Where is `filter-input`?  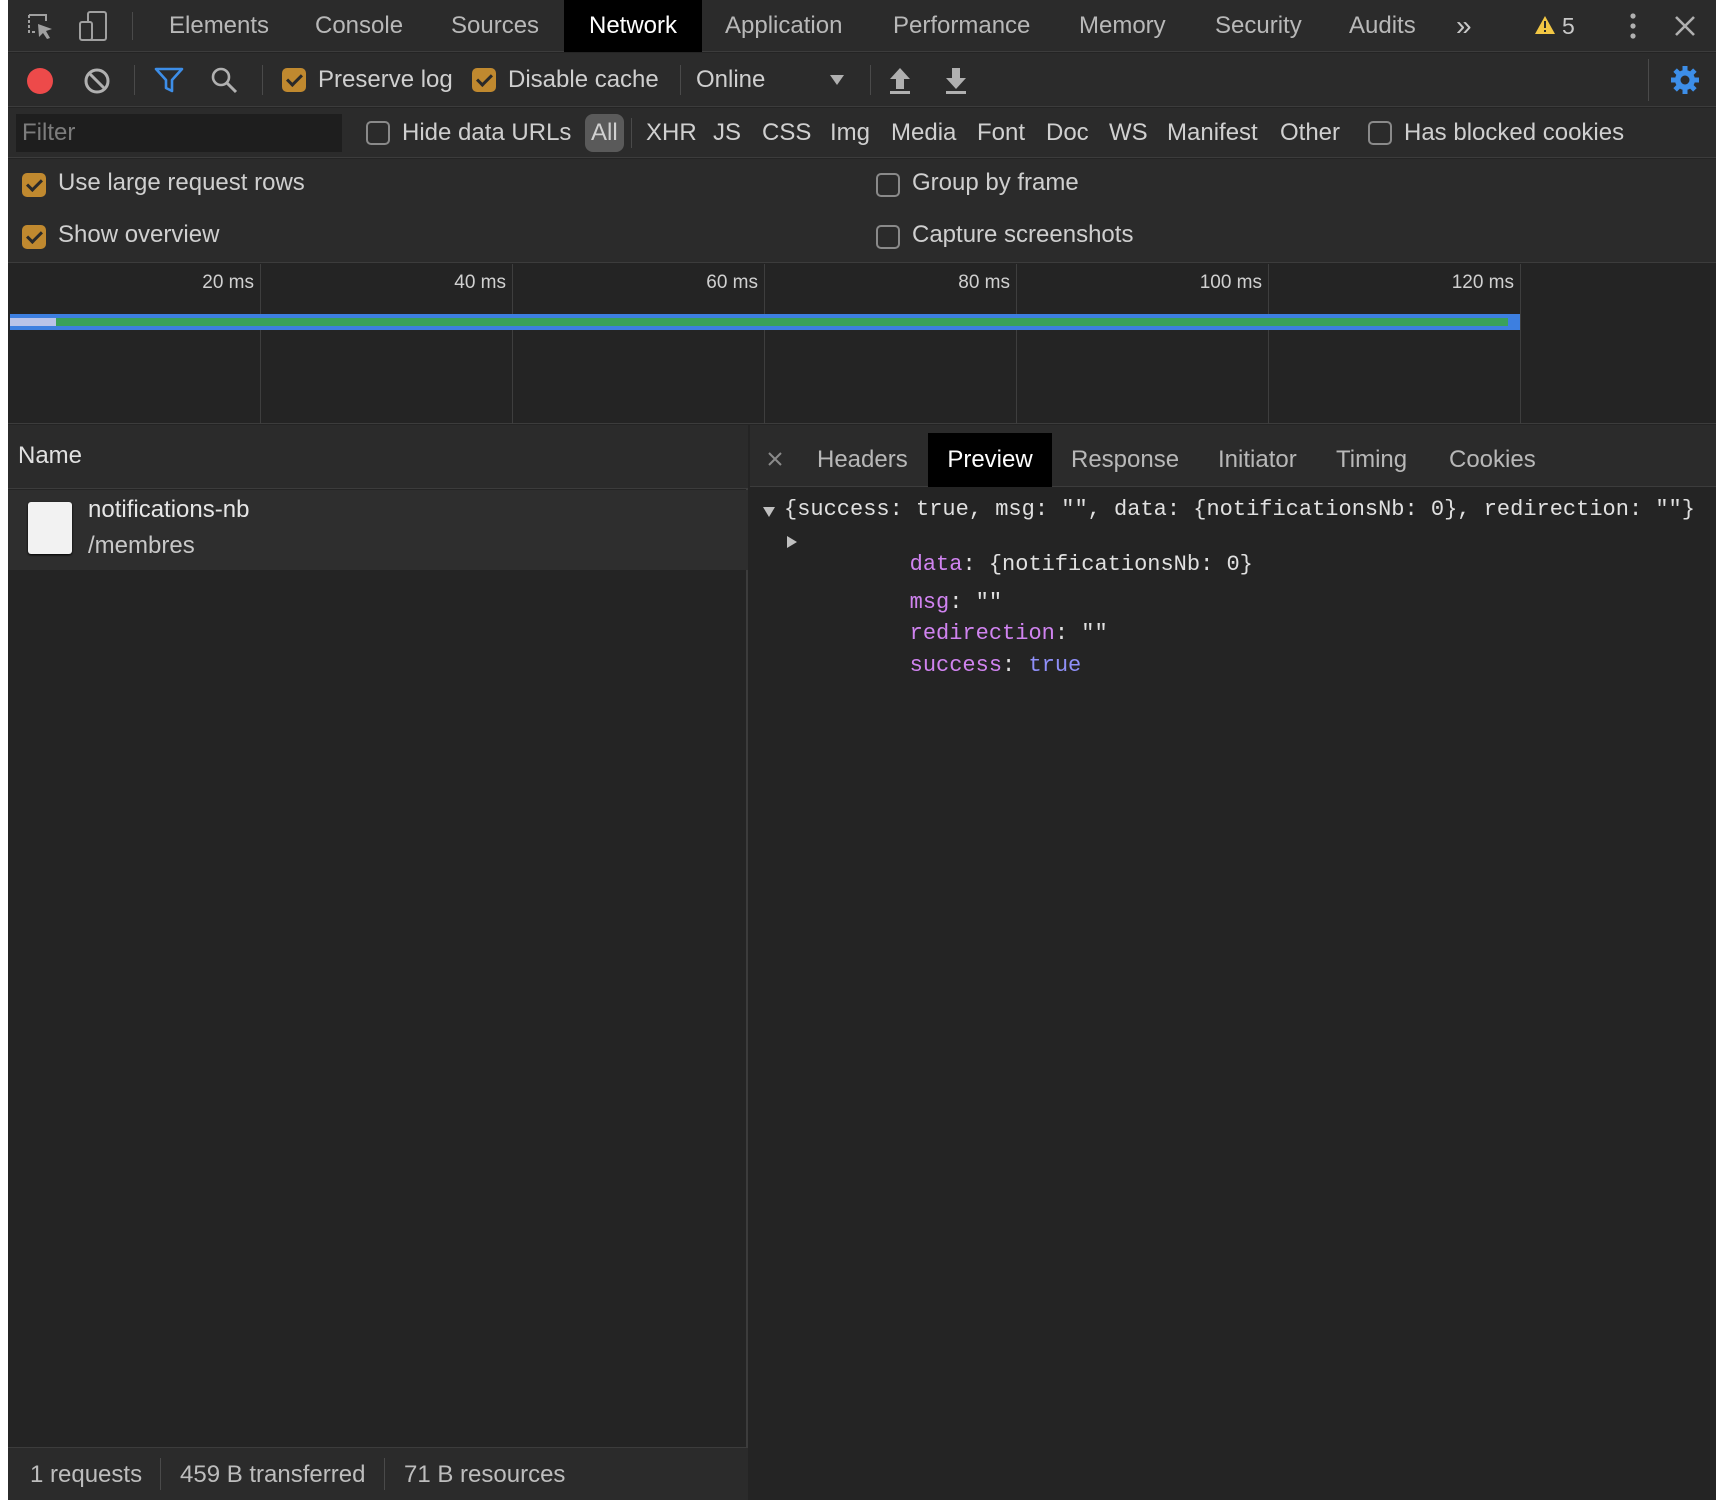 filter-input is located at coordinates (179, 133).